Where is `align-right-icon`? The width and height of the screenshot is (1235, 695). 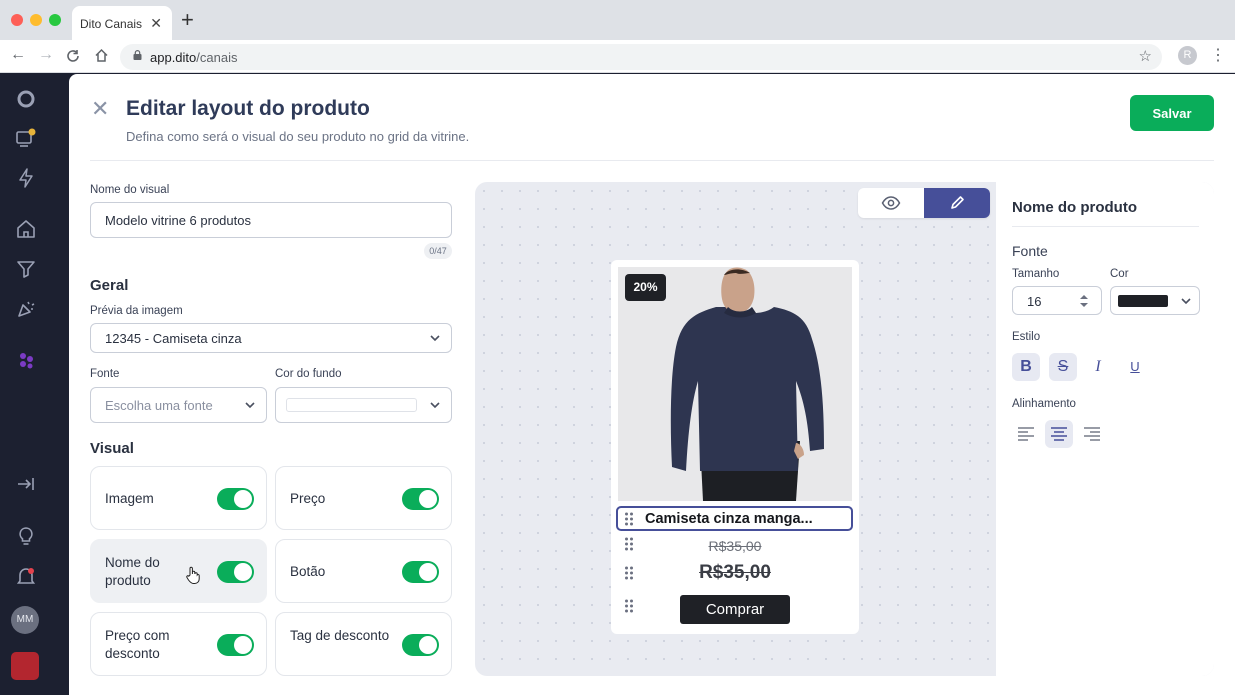
align-right-icon is located at coordinates (1092, 434).